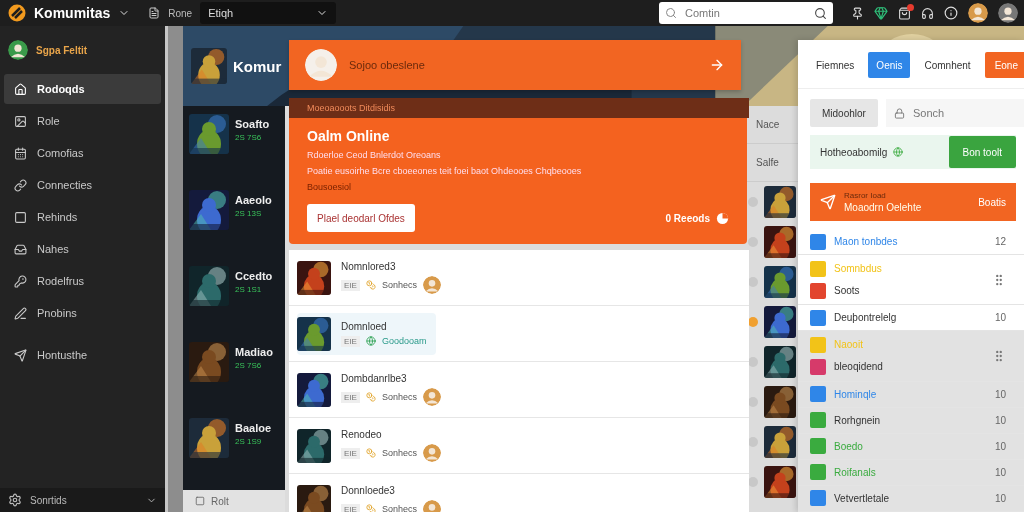 The height and width of the screenshot is (512, 1024). I want to click on square-icon, so click(20, 217).